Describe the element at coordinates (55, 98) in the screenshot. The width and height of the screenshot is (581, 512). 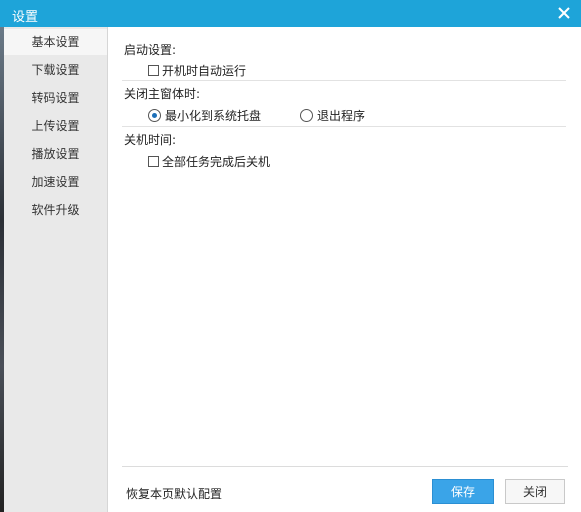
I see `sidebar-item-transcode: 转码设置` at that location.